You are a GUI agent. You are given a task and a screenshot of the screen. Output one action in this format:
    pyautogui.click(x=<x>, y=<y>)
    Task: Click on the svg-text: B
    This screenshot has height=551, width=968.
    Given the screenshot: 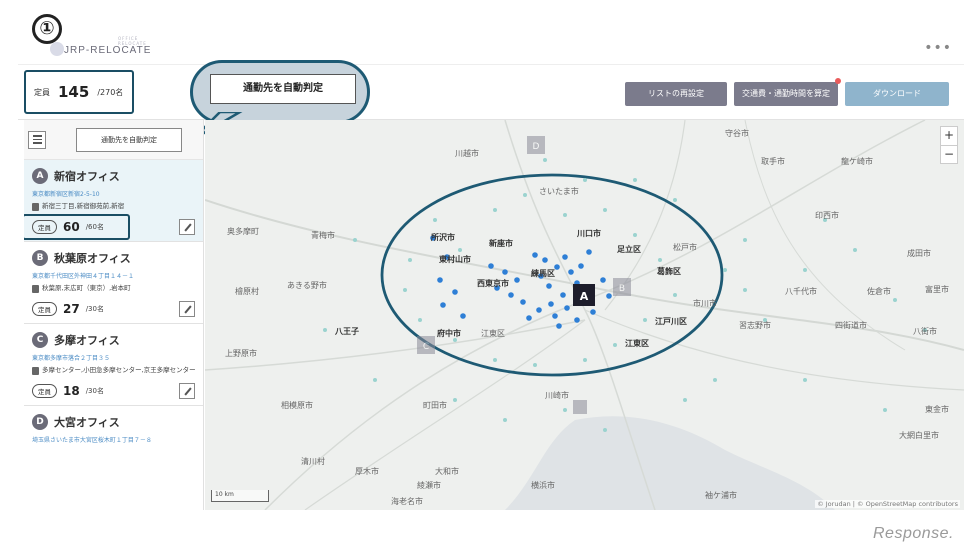 What is the action you would take?
    pyautogui.click(x=622, y=289)
    